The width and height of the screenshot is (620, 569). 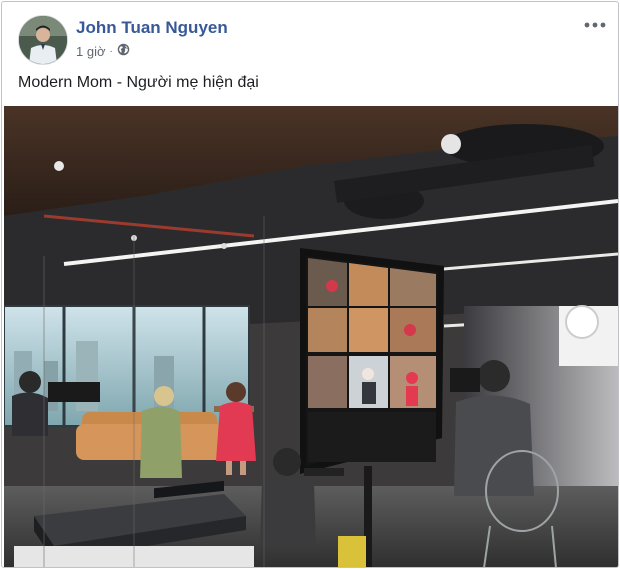 I want to click on post-header: John Tuan Nguyen 1 giờ ·, so click(x=313, y=40).